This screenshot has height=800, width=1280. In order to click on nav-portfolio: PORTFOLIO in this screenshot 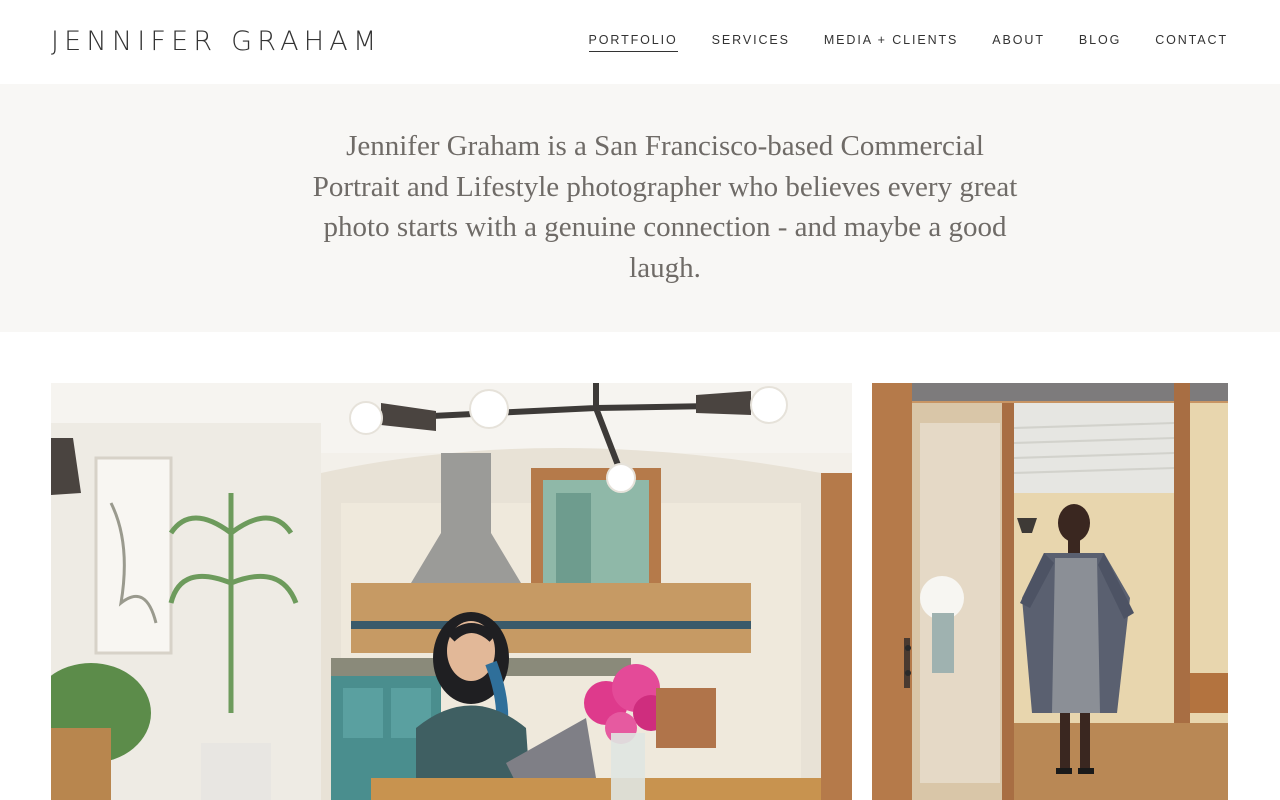, I will do `click(633, 42)`.